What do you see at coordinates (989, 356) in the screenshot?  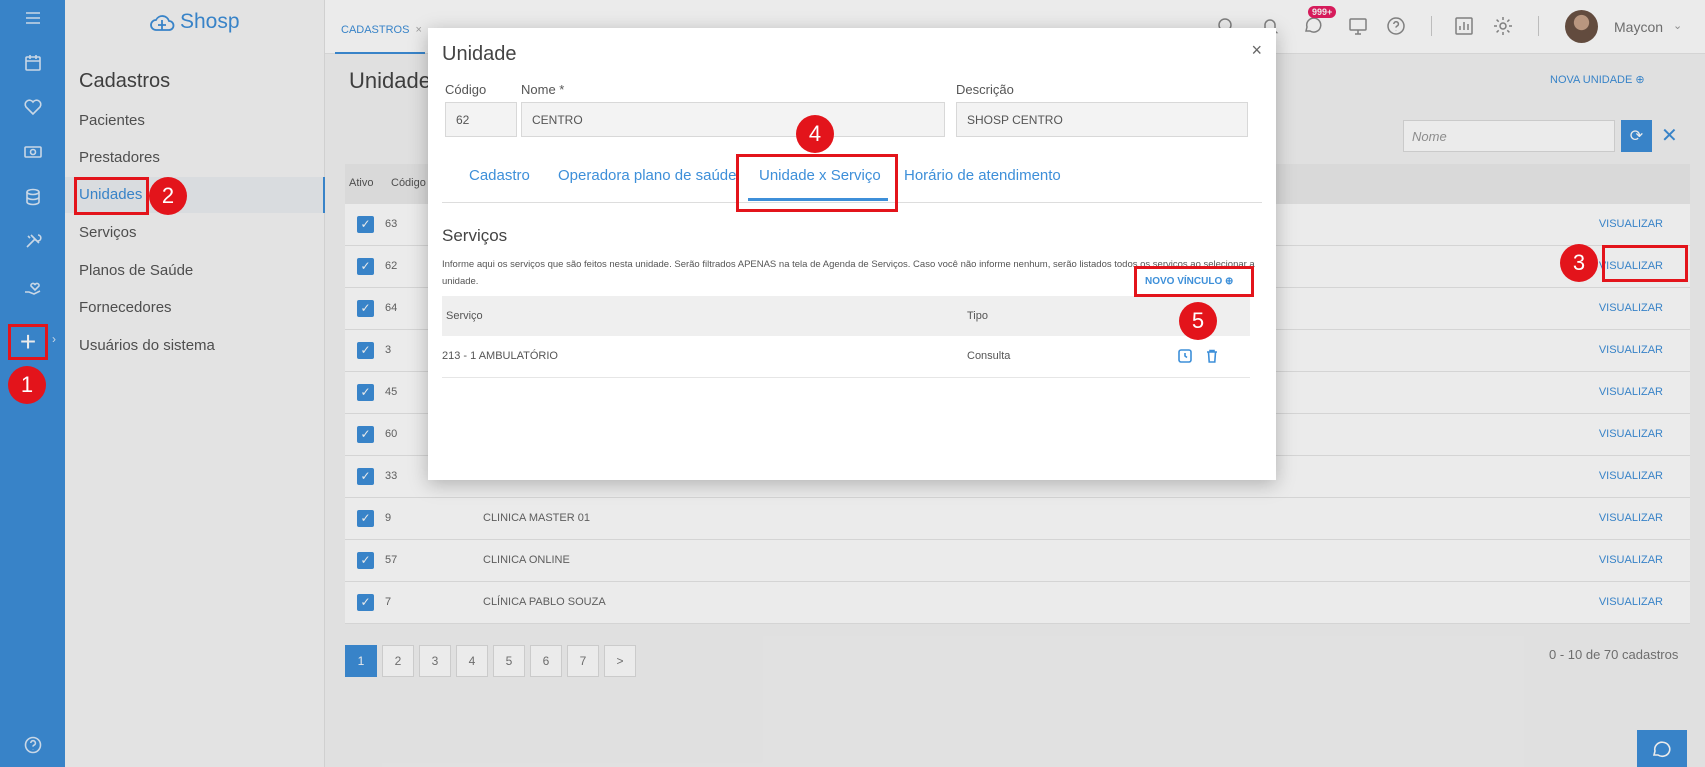 I see `service-type: Consulta` at bounding box center [989, 356].